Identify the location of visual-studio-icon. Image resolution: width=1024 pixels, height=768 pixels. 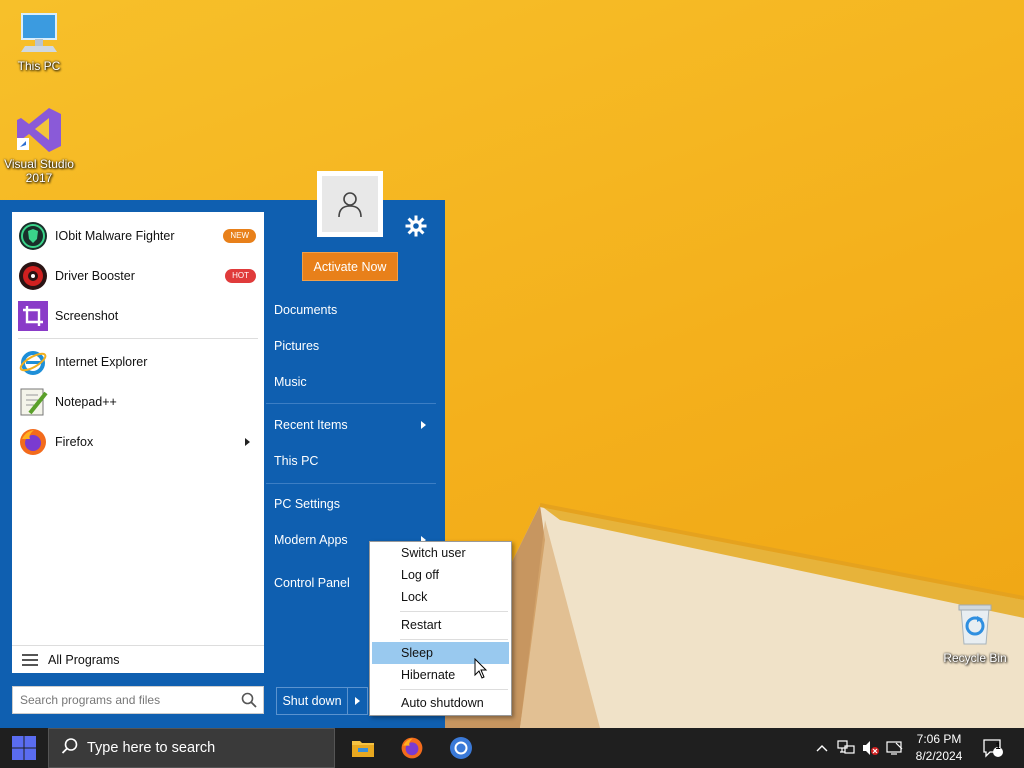
(39, 130).